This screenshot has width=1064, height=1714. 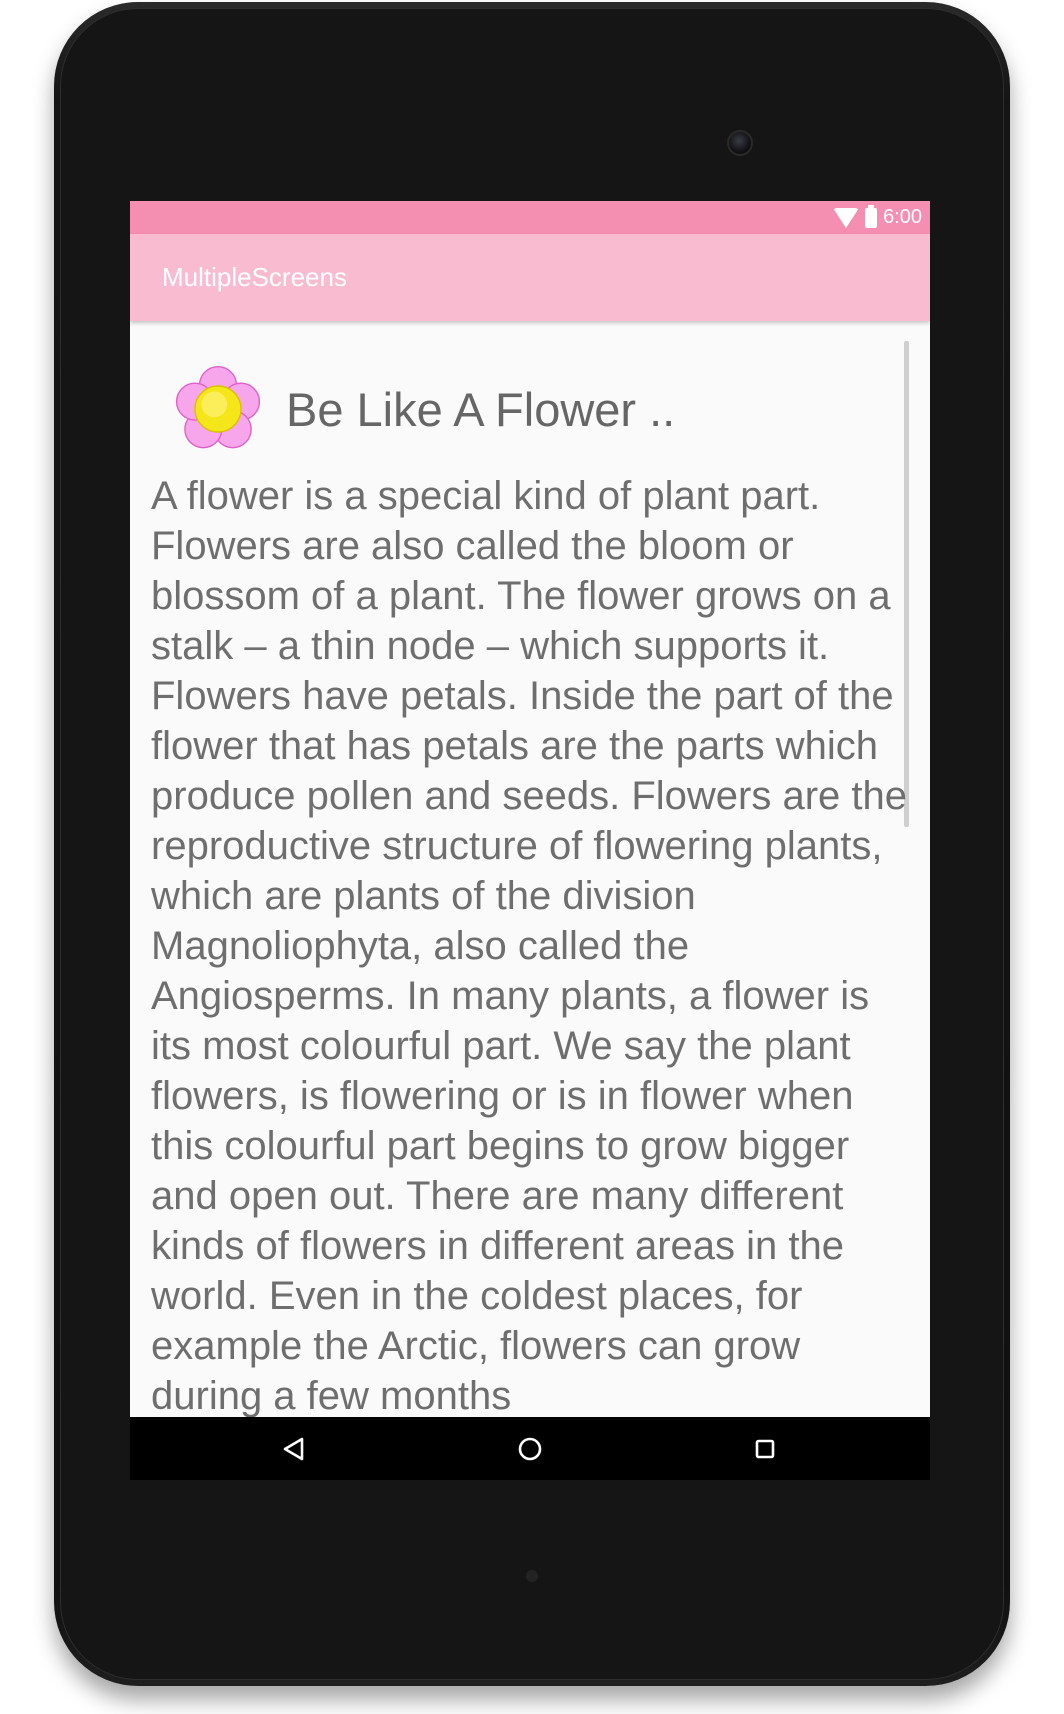 I want to click on recents-icon, so click(x=765, y=1448).